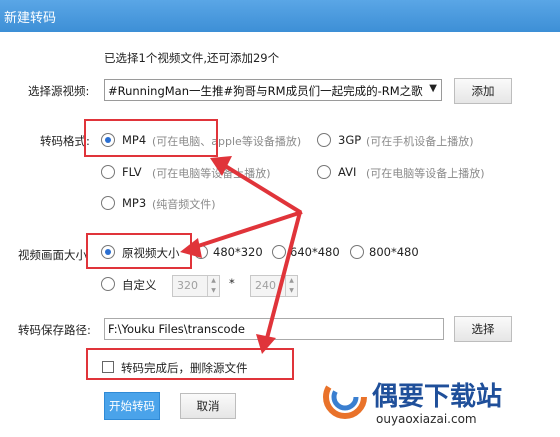 The height and width of the screenshot is (437, 560). I want to click on watermark-logo-icon, so click(345, 397).